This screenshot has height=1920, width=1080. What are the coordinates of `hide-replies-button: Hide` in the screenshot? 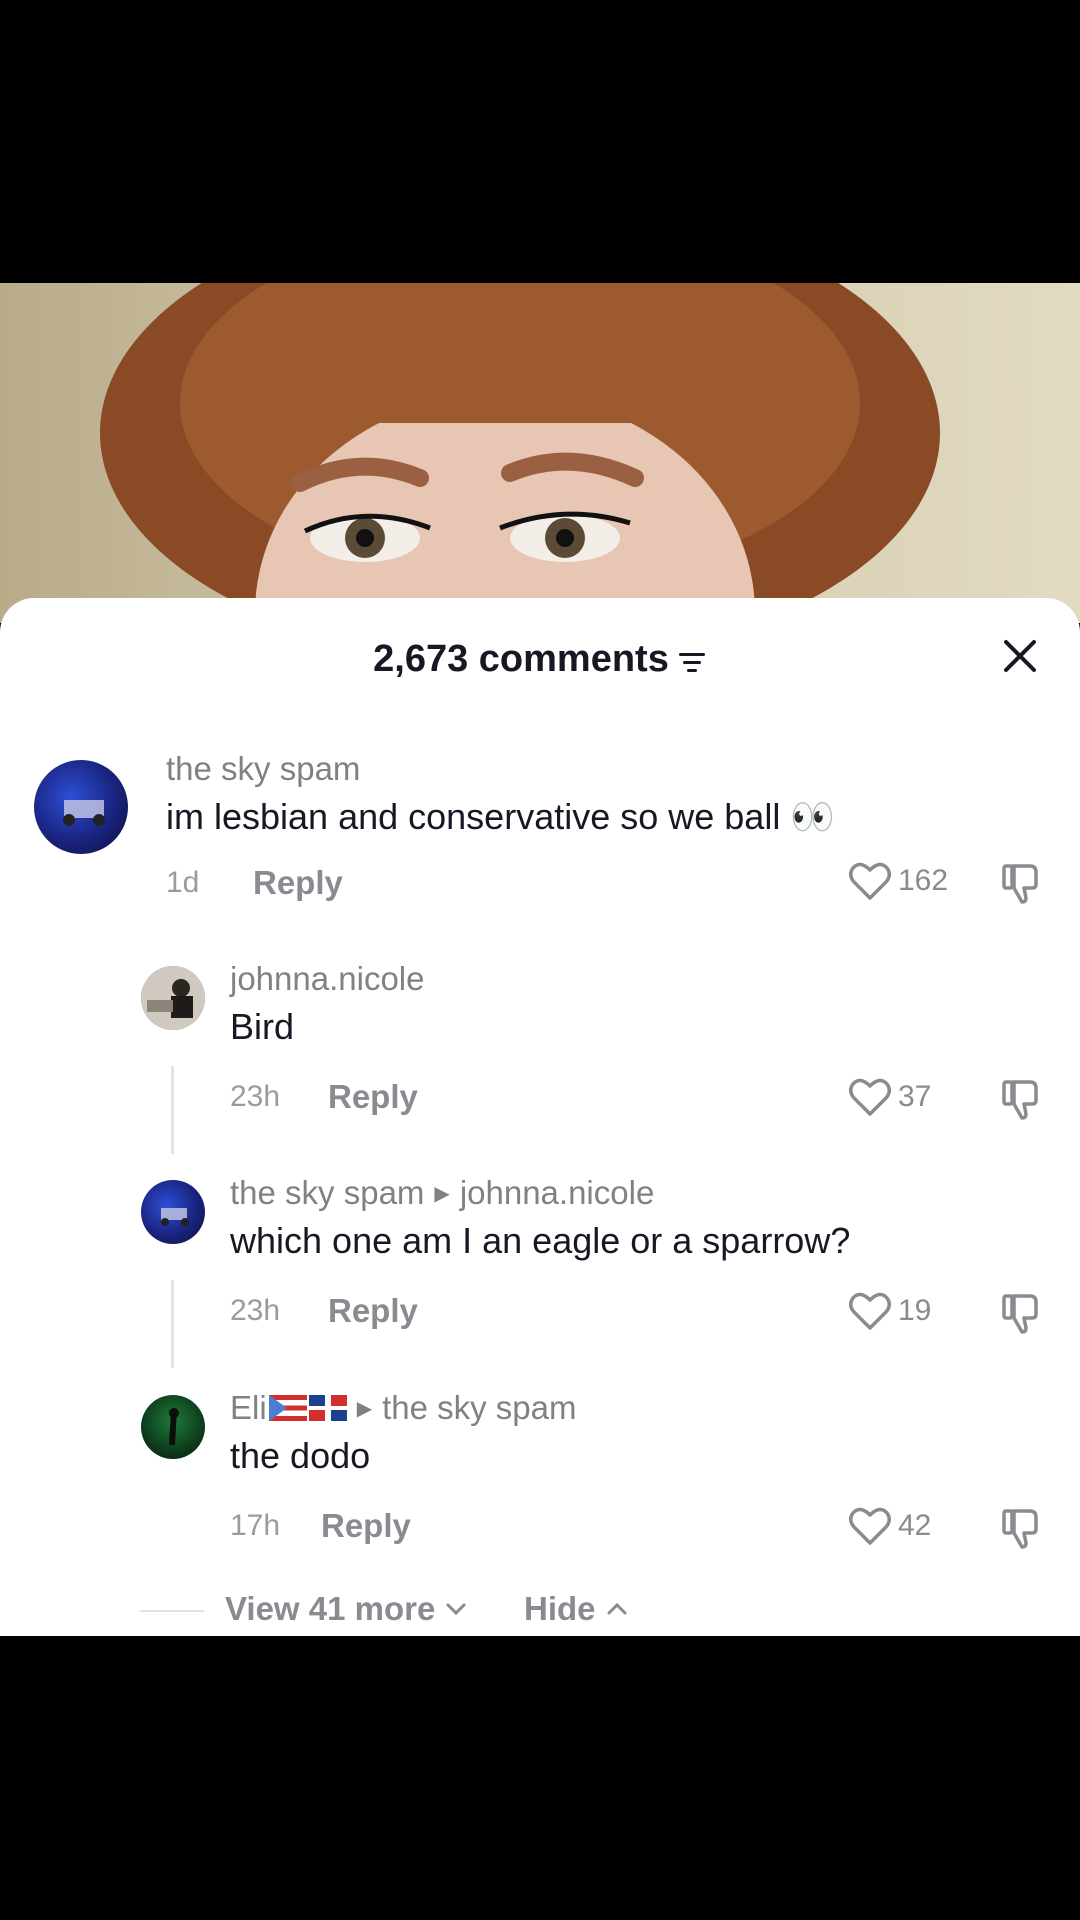 It's located at (576, 1609).